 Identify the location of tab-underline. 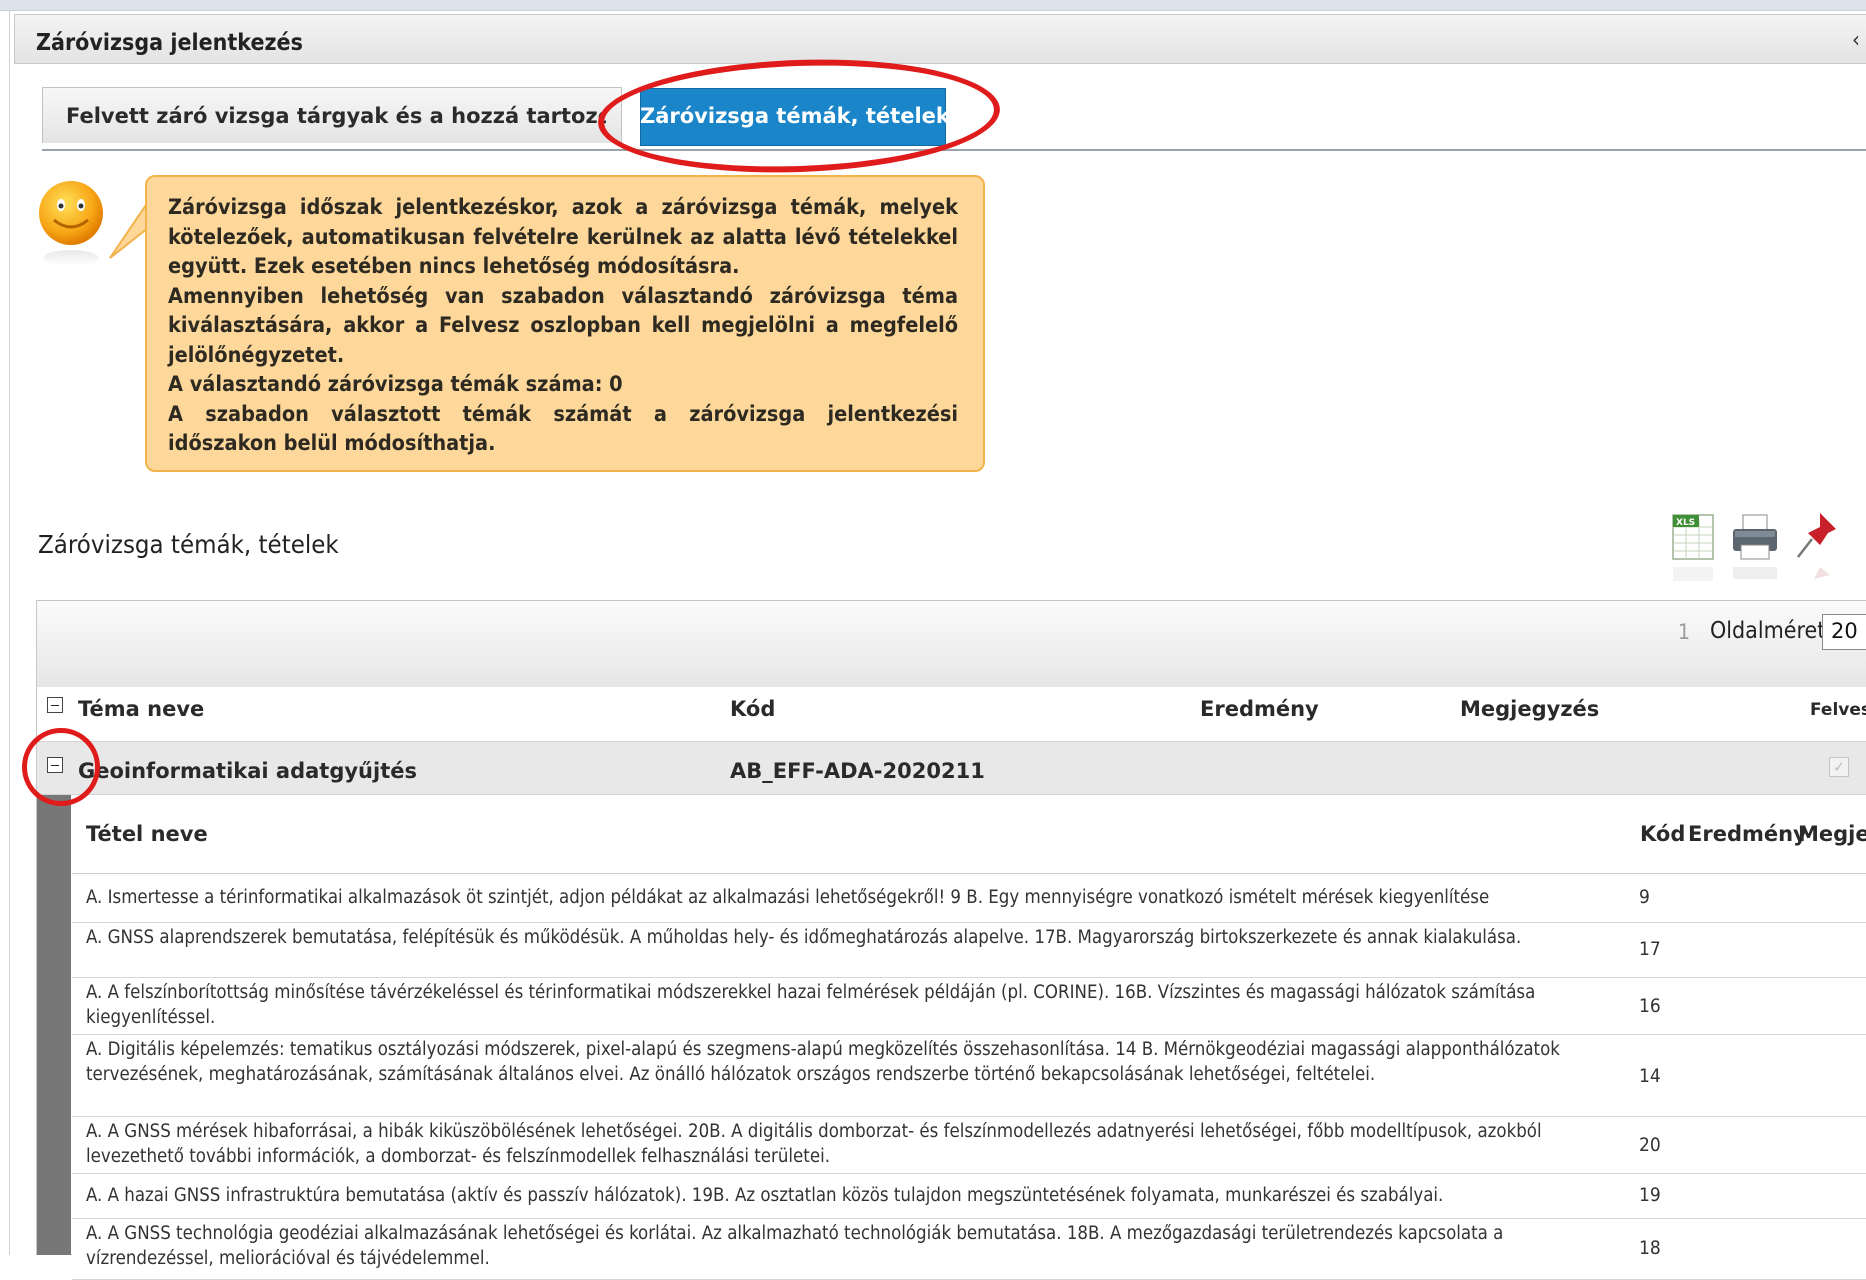
(954, 150).